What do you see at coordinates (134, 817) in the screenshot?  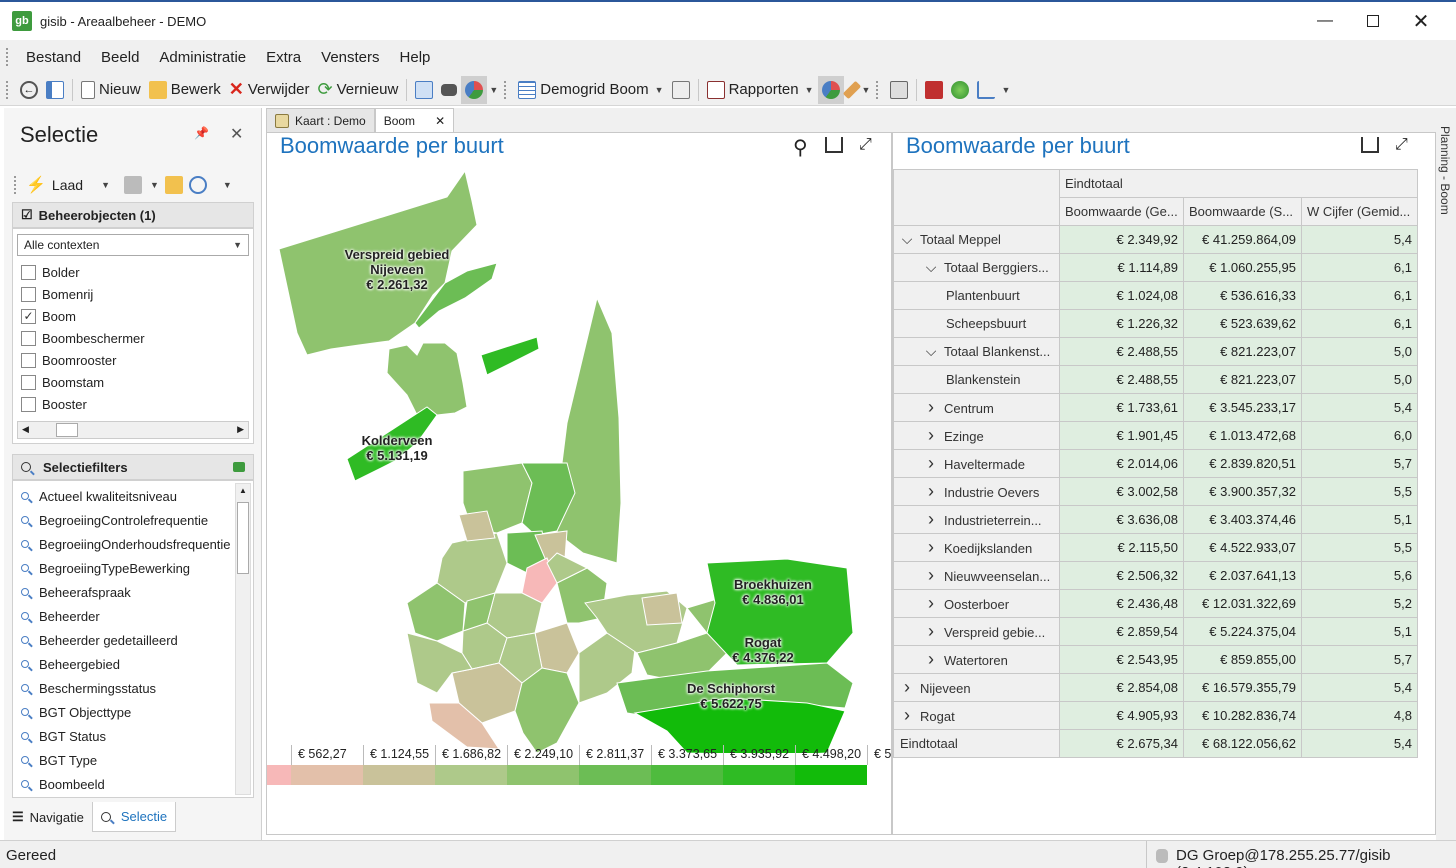 I see `tab-selectie: Selectie` at bounding box center [134, 817].